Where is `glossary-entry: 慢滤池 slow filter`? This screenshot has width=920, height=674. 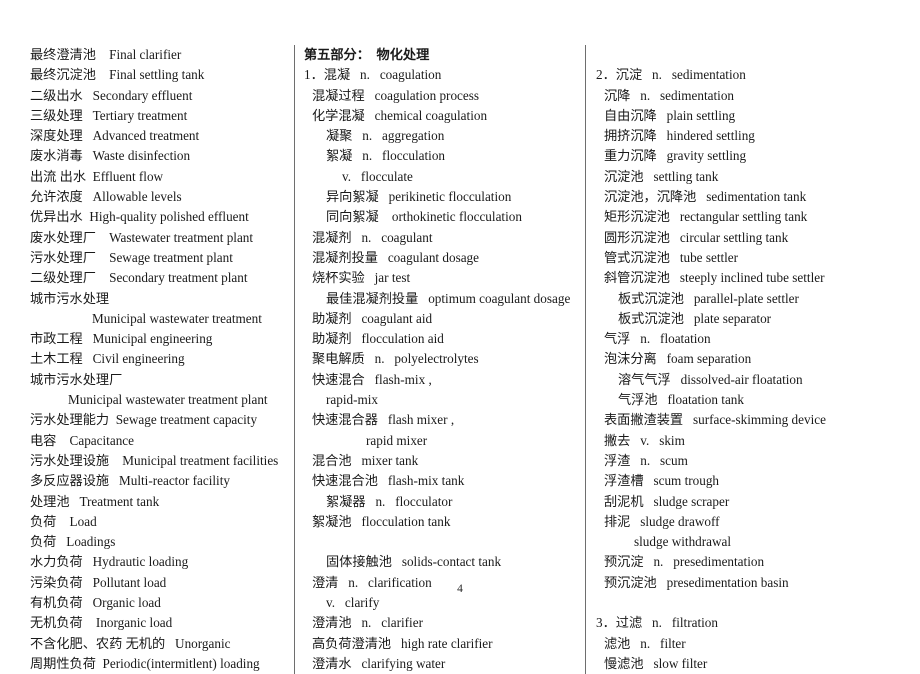 glossary-entry: 慢滤池 slow filter is located at coordinates (656, 663).